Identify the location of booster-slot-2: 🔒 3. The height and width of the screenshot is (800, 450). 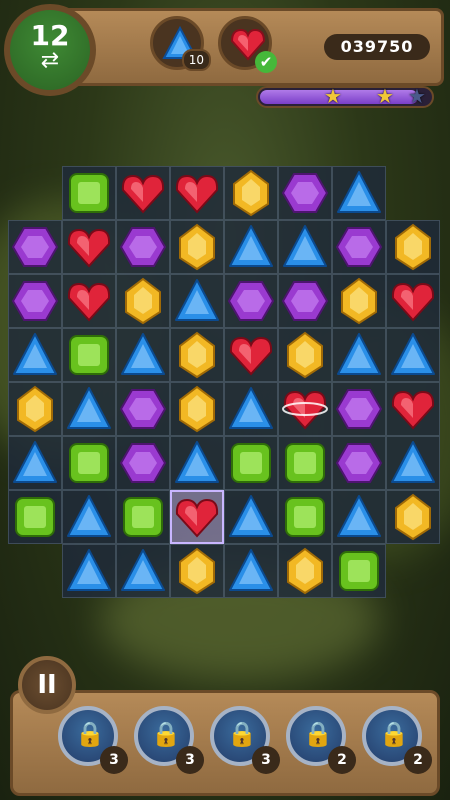
(169, 740).